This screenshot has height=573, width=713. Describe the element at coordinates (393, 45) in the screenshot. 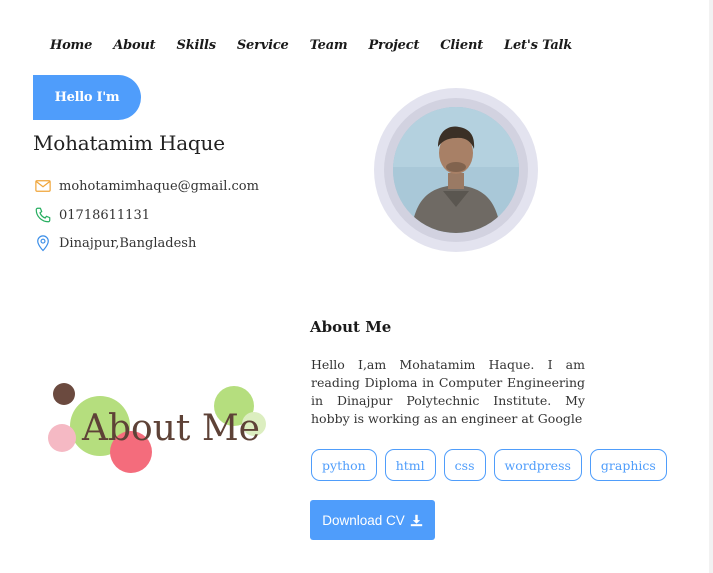

I see `nav-project: Project` at that location.